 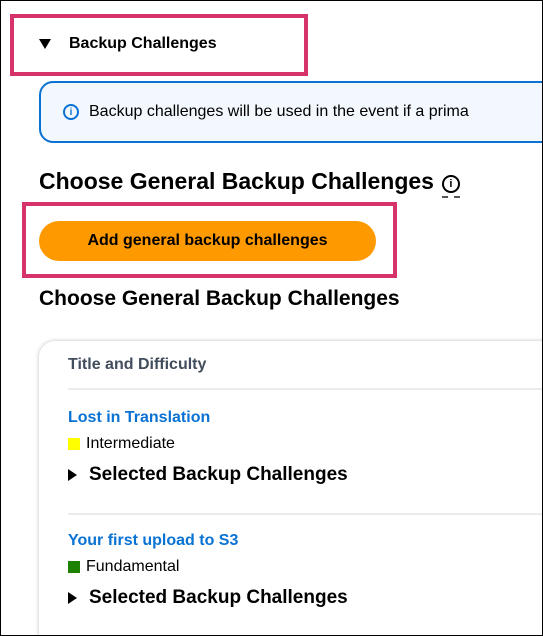 I want to click on caret-down-icon, so click(x=45, y=44).